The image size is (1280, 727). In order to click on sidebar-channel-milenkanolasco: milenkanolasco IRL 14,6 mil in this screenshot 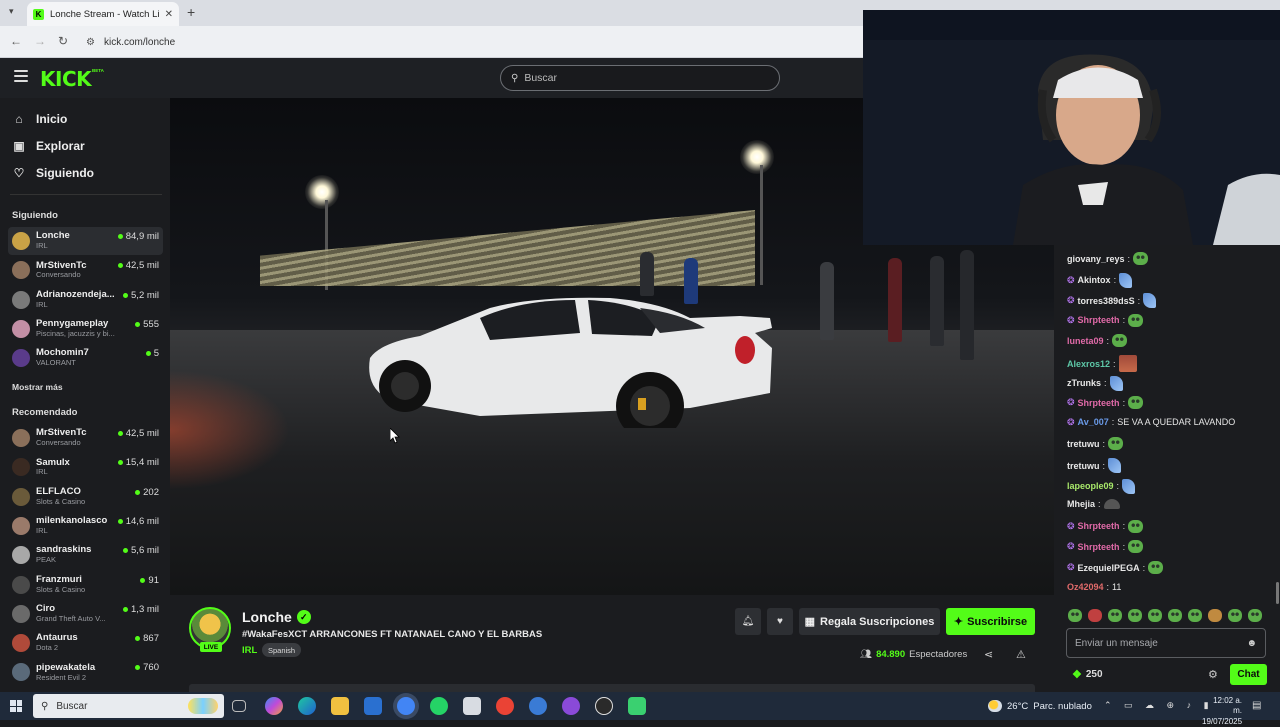, I will do `click(85, 526)`.